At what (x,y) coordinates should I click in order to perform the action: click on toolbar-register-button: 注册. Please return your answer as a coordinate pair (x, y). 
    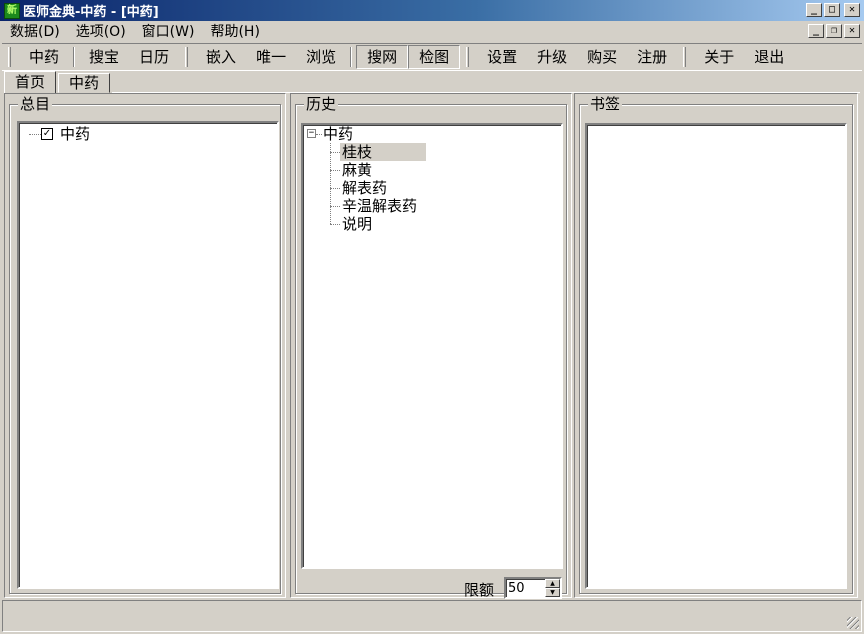
    Looking at the image, I should click on (652, 57).